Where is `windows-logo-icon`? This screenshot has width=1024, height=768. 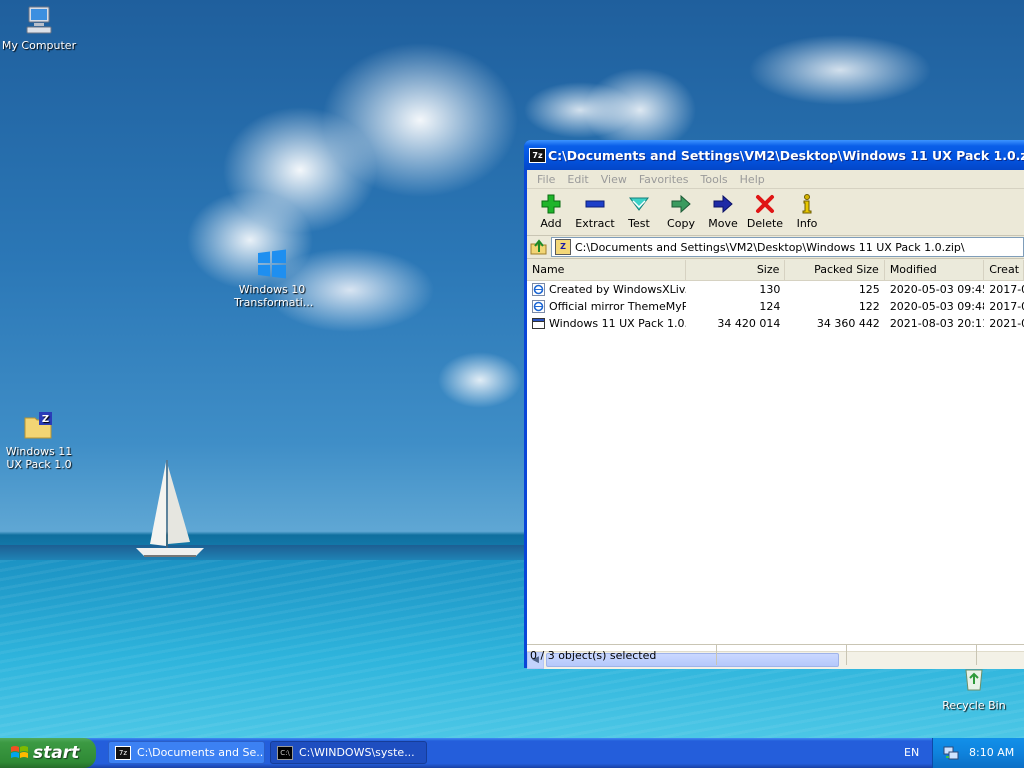
windows-logo-icon is located at coordinates (272, 264).